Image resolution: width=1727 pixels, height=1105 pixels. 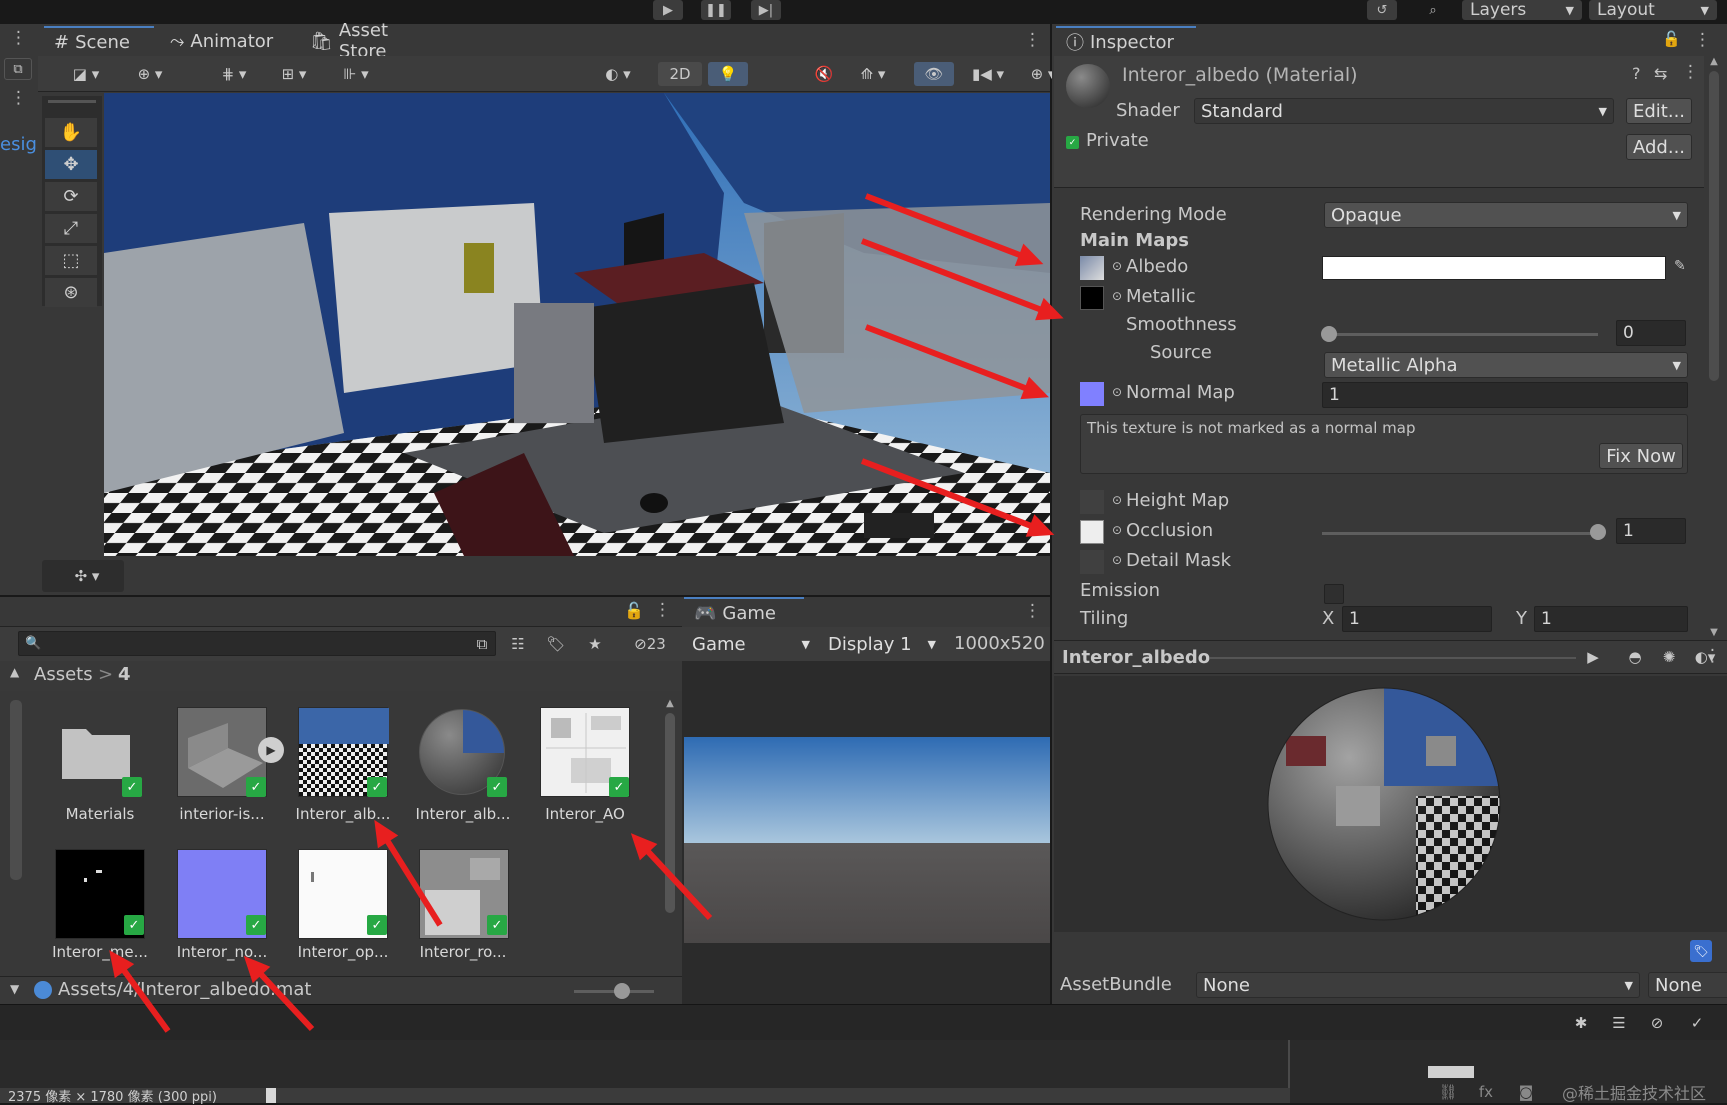 What do you see at coordinates (670, 823) in the screenshot?
I see `asset-scrollbar: ▲` at bounding box center [670, 823].